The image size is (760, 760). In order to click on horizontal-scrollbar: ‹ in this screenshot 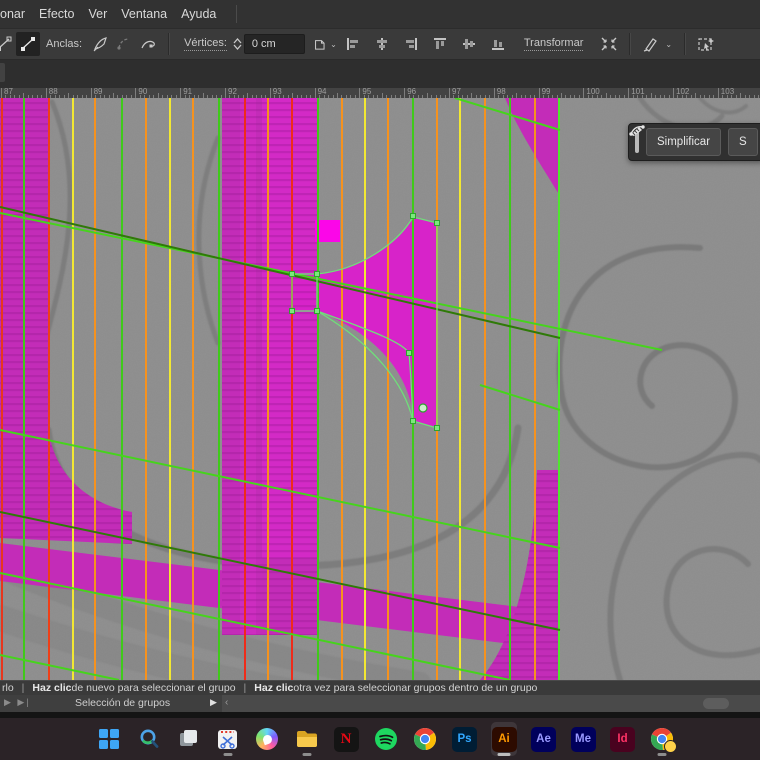, I will do `click(491, 703)`.